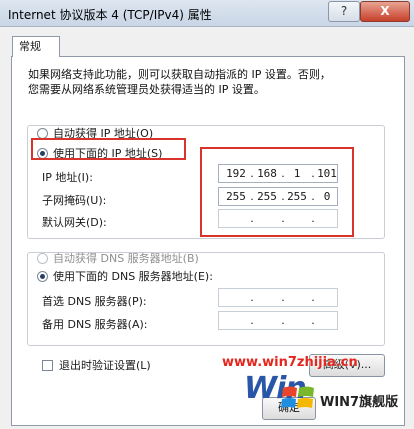 This screenshot has width=414, height=429. What do you see at coordinates (42, 258) in the screenshot?
I see `auto-dns-radio` at bounding box center [42, 258].